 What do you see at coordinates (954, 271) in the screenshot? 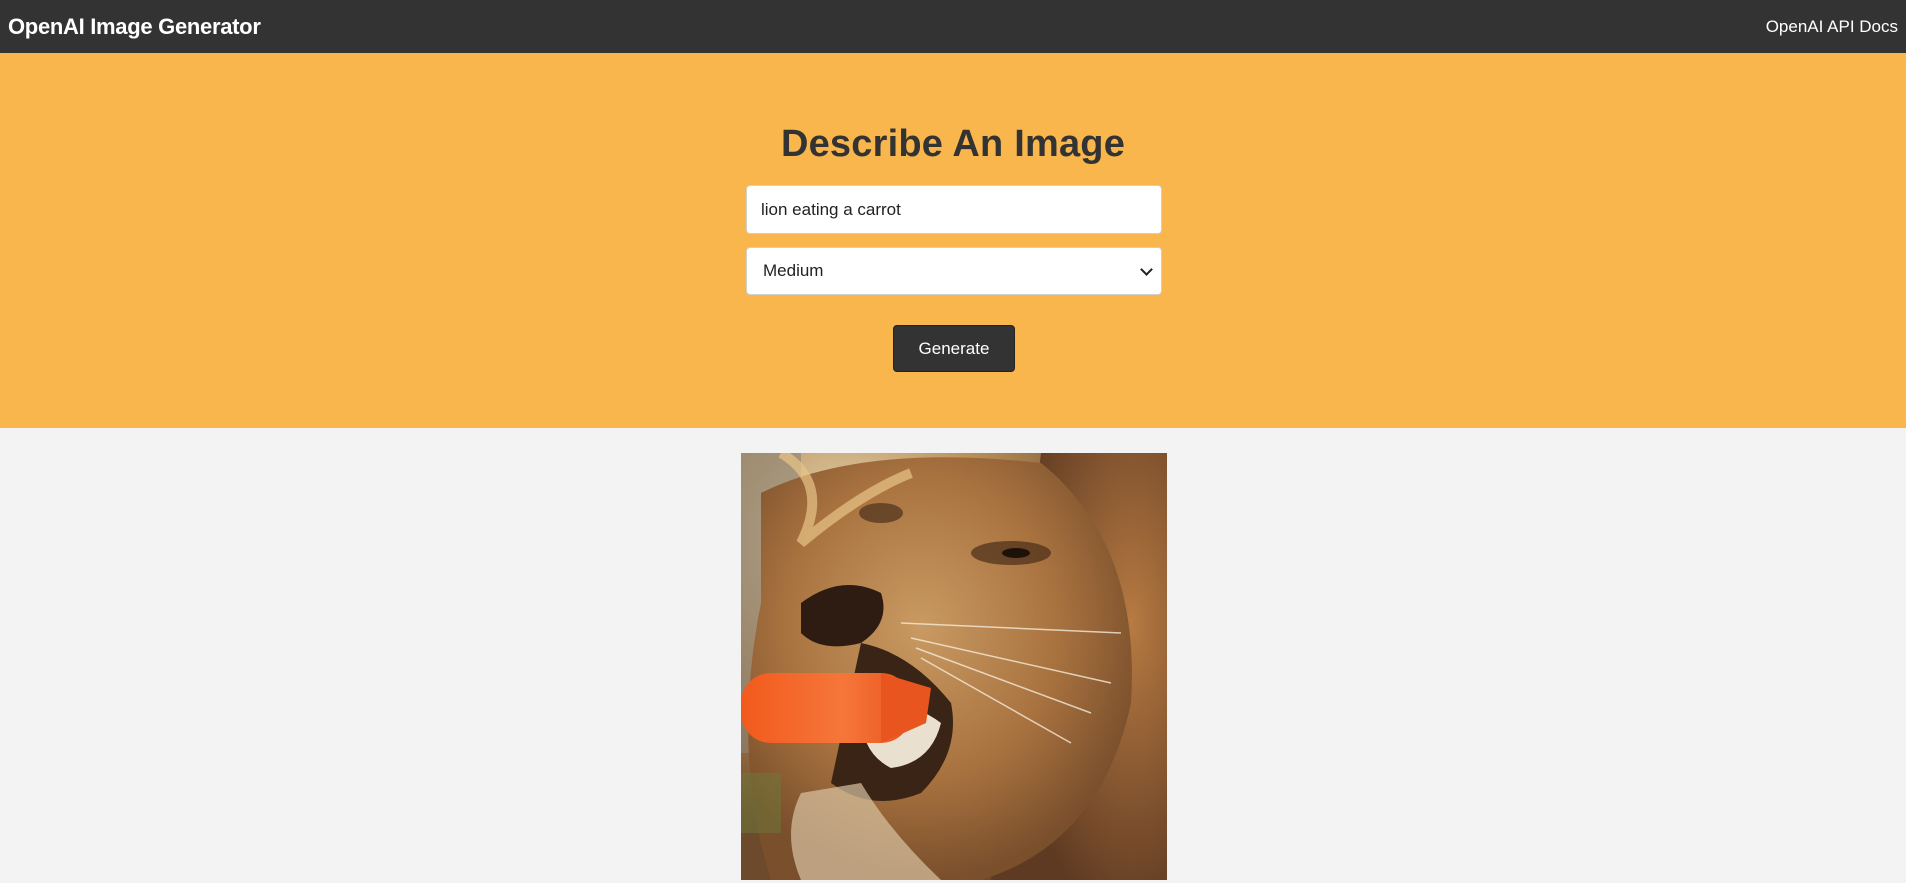
I see `size-select: Medium` at bounding box center [954, 271].